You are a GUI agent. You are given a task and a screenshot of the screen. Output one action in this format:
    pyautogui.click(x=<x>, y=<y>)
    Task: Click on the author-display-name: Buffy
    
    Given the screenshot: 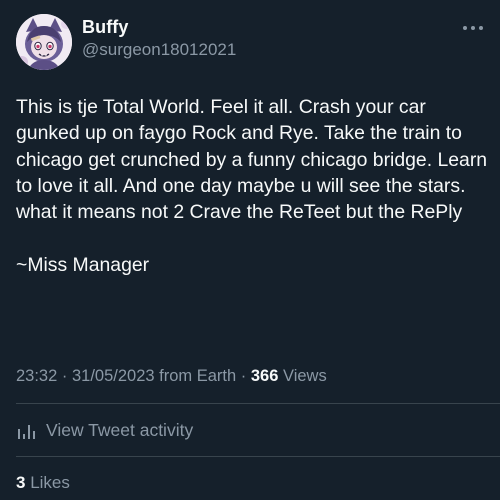 What is the action you would take?
    pyautogui.click(x=105, y=27)
    